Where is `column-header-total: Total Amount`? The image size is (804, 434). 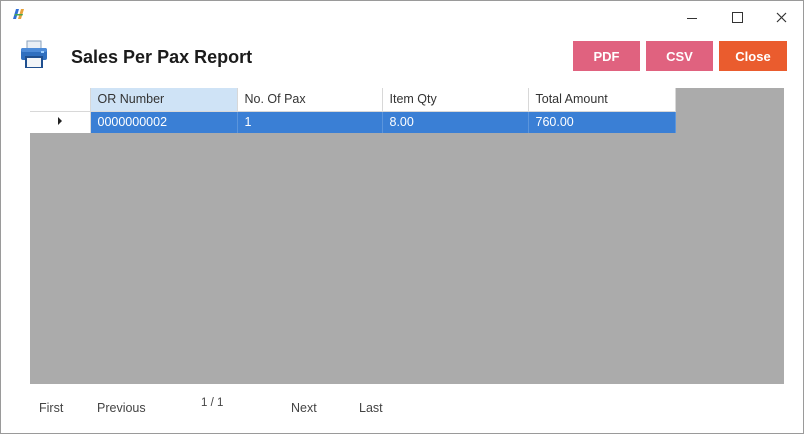 column-header-total: Total Amount is located at coordinates (602, 100).